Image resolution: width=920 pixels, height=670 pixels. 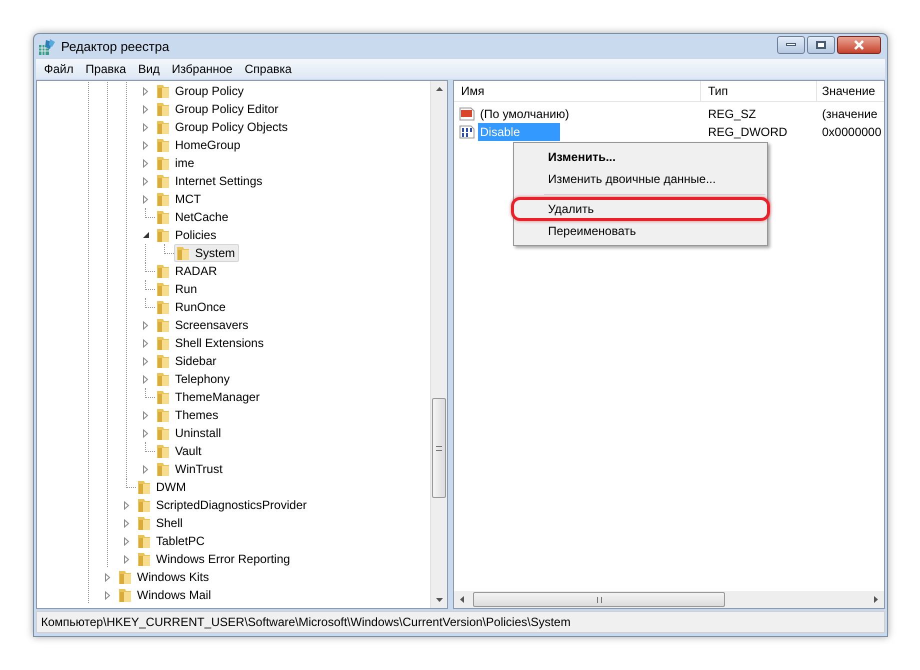 I want to click on menu-item: Удалить, so click(x=640, y=209).